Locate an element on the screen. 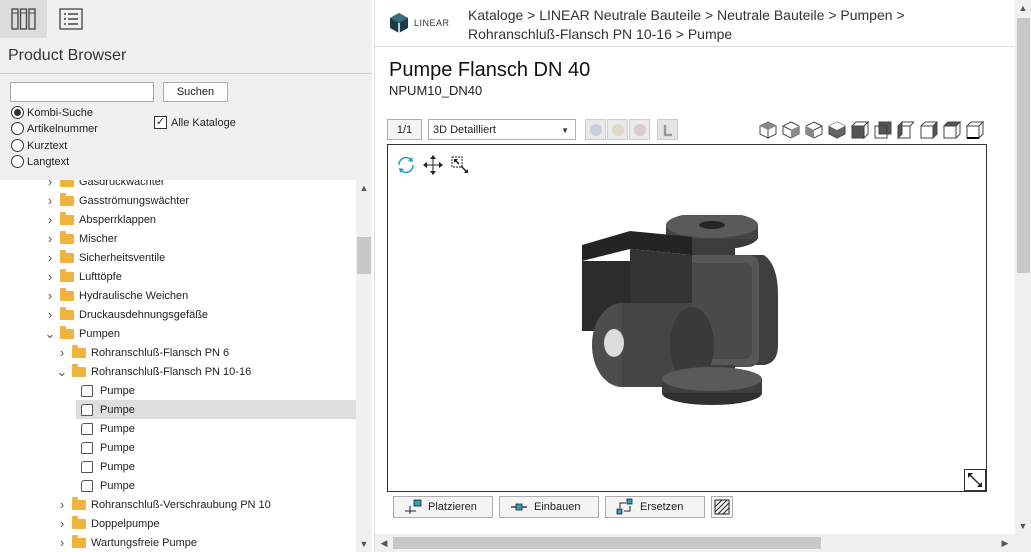  tree-label: Pumpe is located at coordinates (117, 485).